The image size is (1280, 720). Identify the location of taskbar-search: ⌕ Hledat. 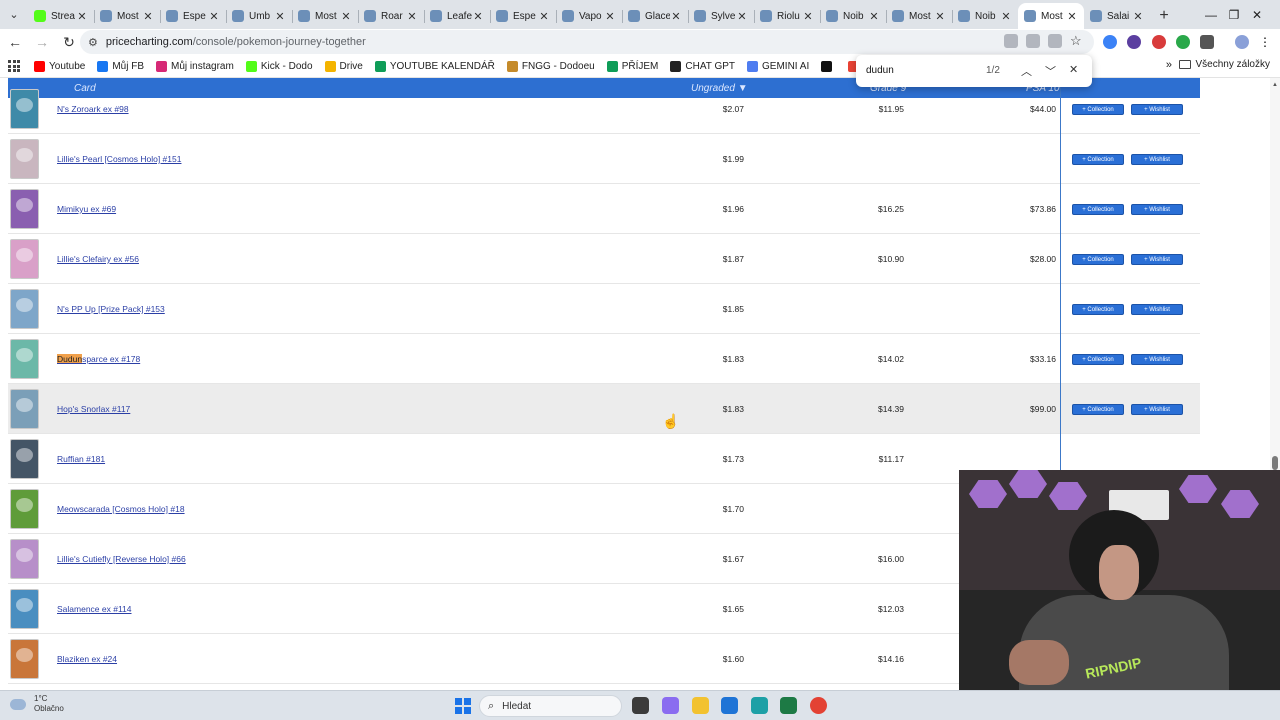
(550, 706).